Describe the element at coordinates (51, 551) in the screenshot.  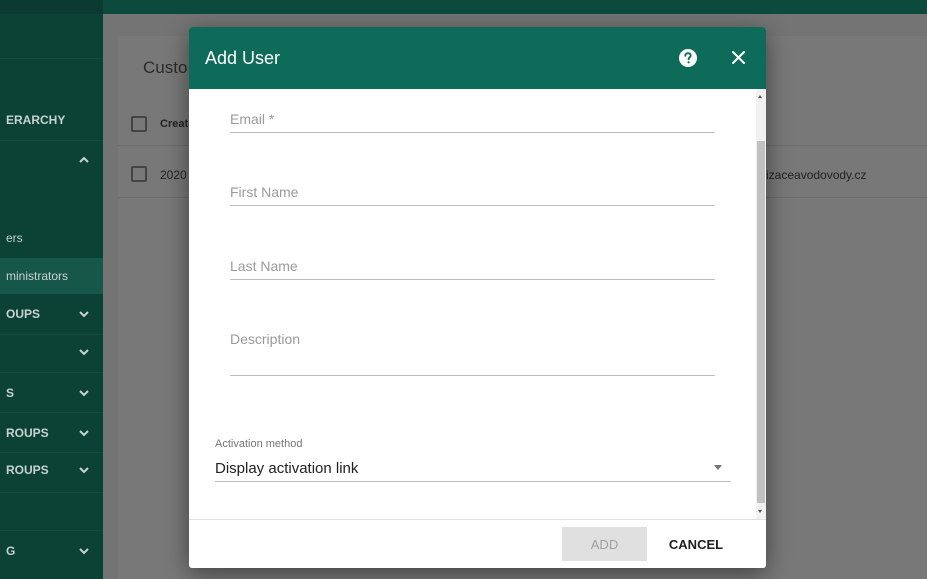
I see `sidebar-item-g: G` at that location.